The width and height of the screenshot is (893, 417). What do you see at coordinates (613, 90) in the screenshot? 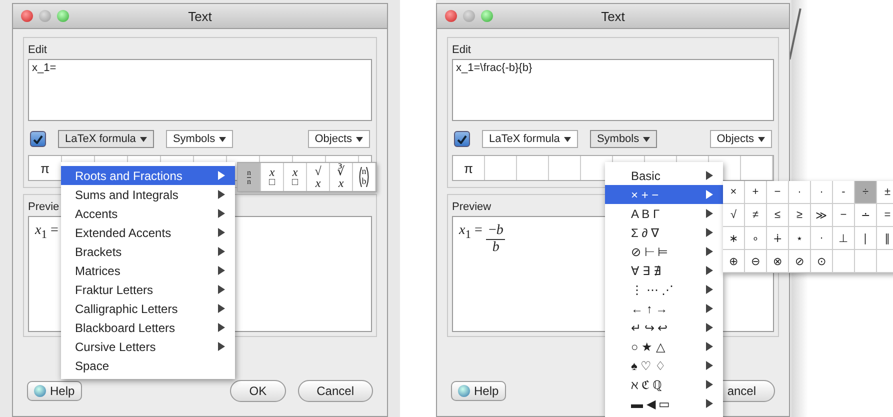
I see `edit-field: x_1=\frac{-b}{b}` at bounding box center [613, 90].